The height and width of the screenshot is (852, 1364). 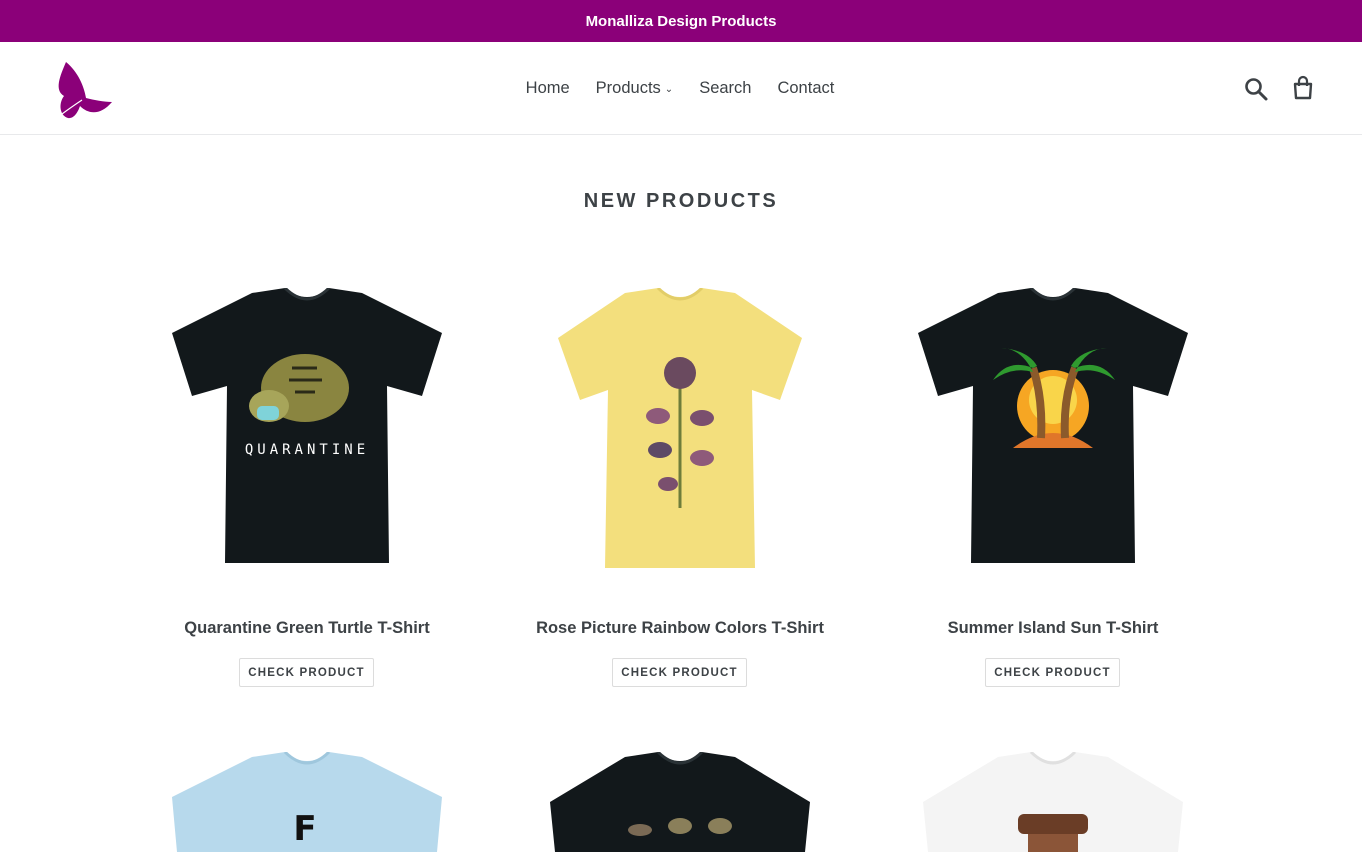 I want to click on nav-search: Search, so click(x=725, y=88).